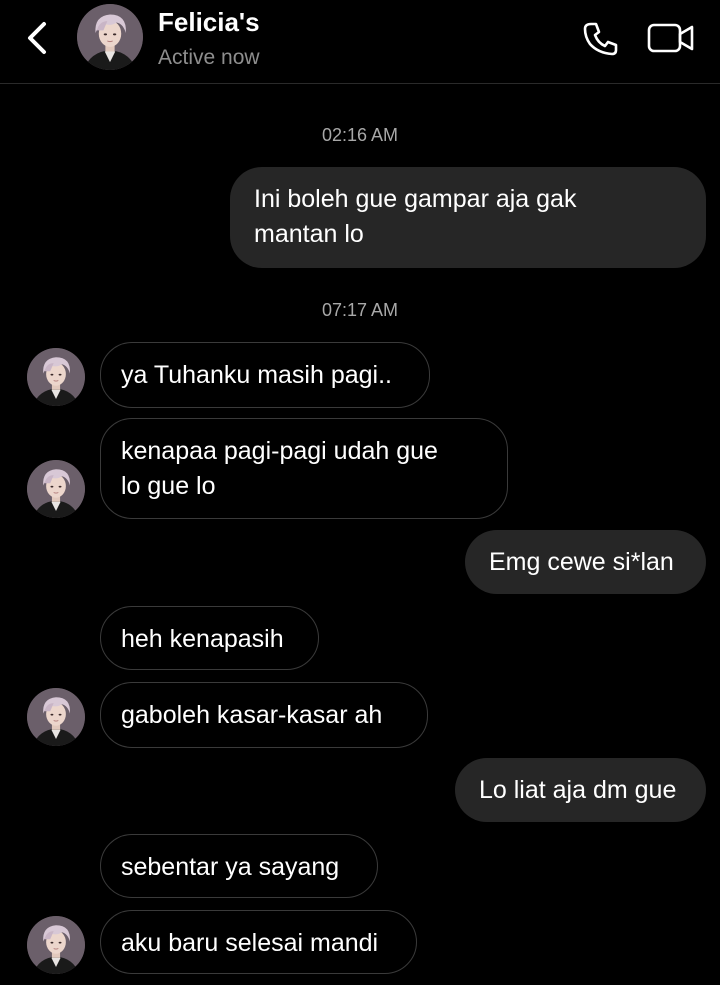 Image resolution: width=720 pixels, height=985 pixels. I want to click on incoming-message: aku baru selesai mandi, so click(258, 942).